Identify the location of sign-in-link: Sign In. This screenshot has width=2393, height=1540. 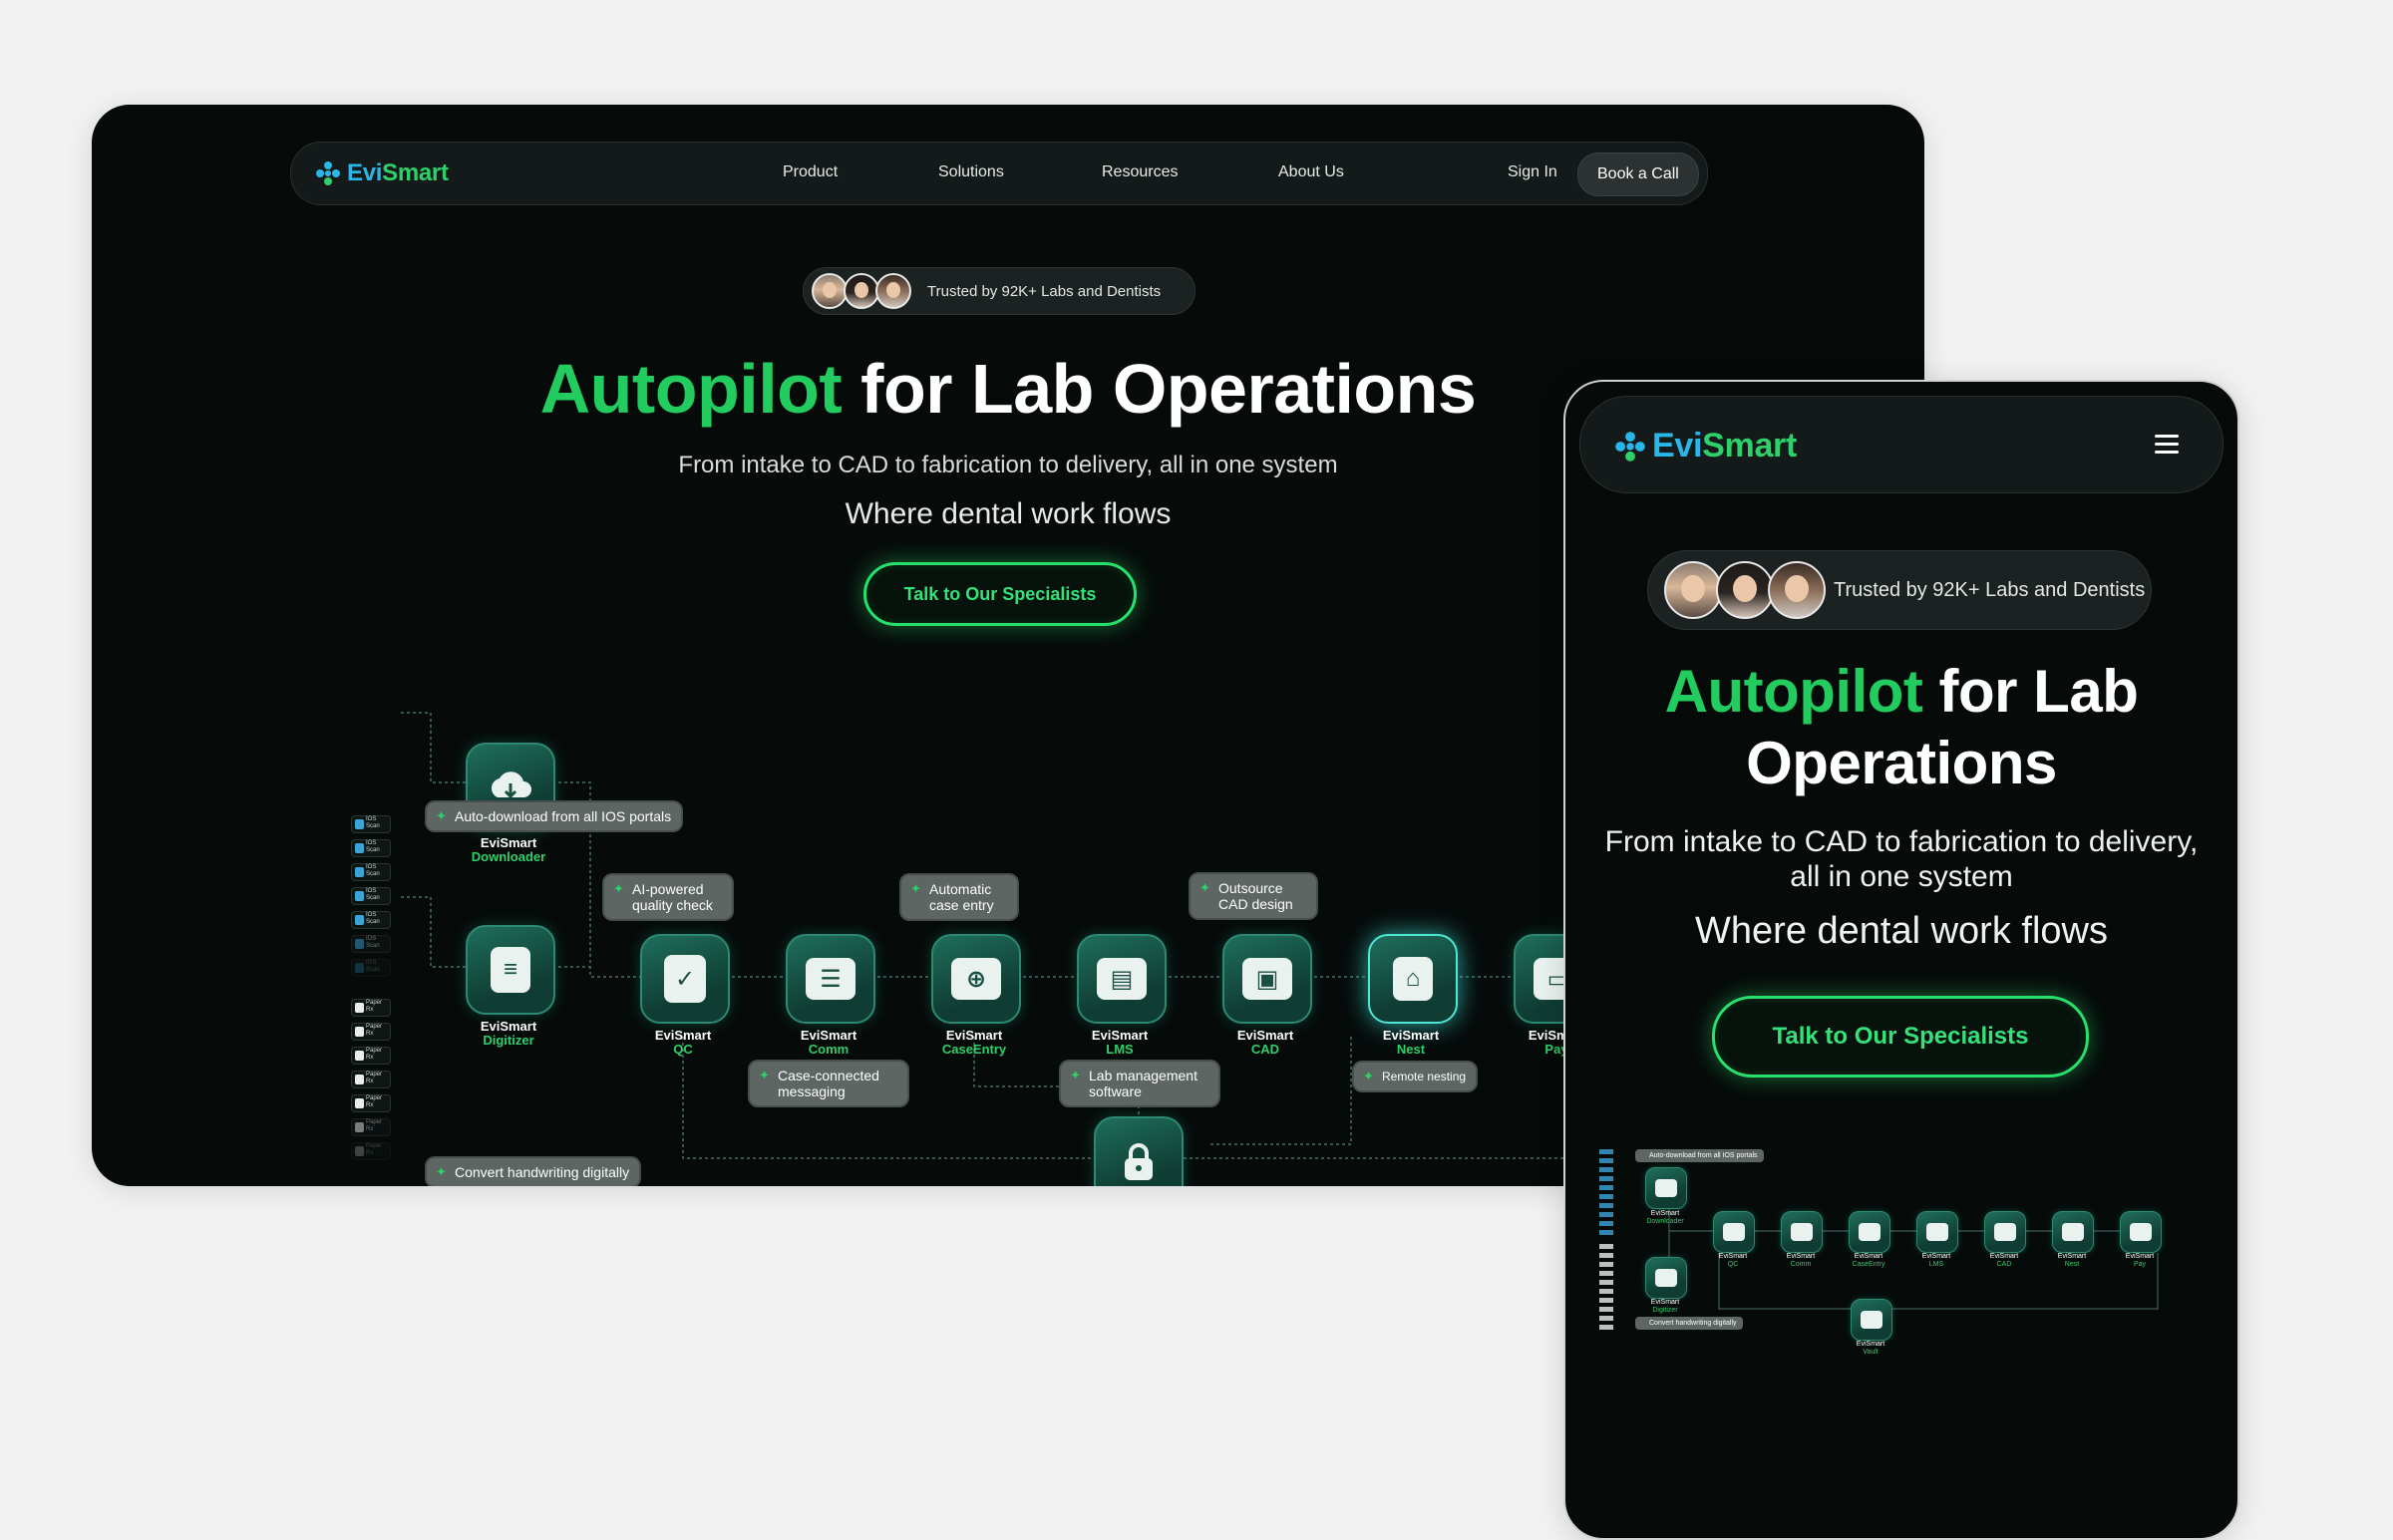
(1532, 172).